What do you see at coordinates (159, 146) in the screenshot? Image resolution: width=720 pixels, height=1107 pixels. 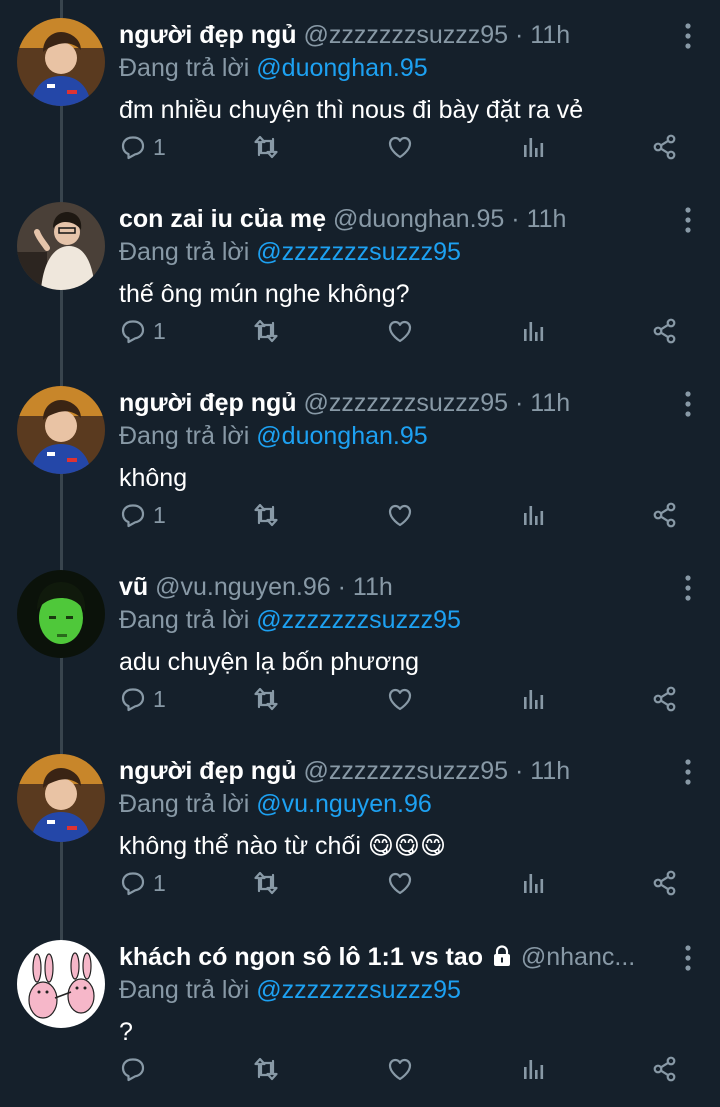 I see `reply-count: 1` at bounding box center [159, 146].